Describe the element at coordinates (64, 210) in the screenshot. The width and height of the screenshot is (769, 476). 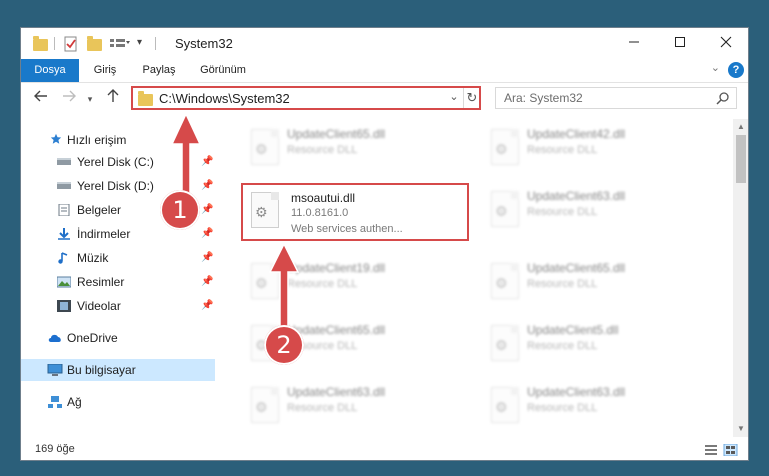
I see `documents-icon` at that location.